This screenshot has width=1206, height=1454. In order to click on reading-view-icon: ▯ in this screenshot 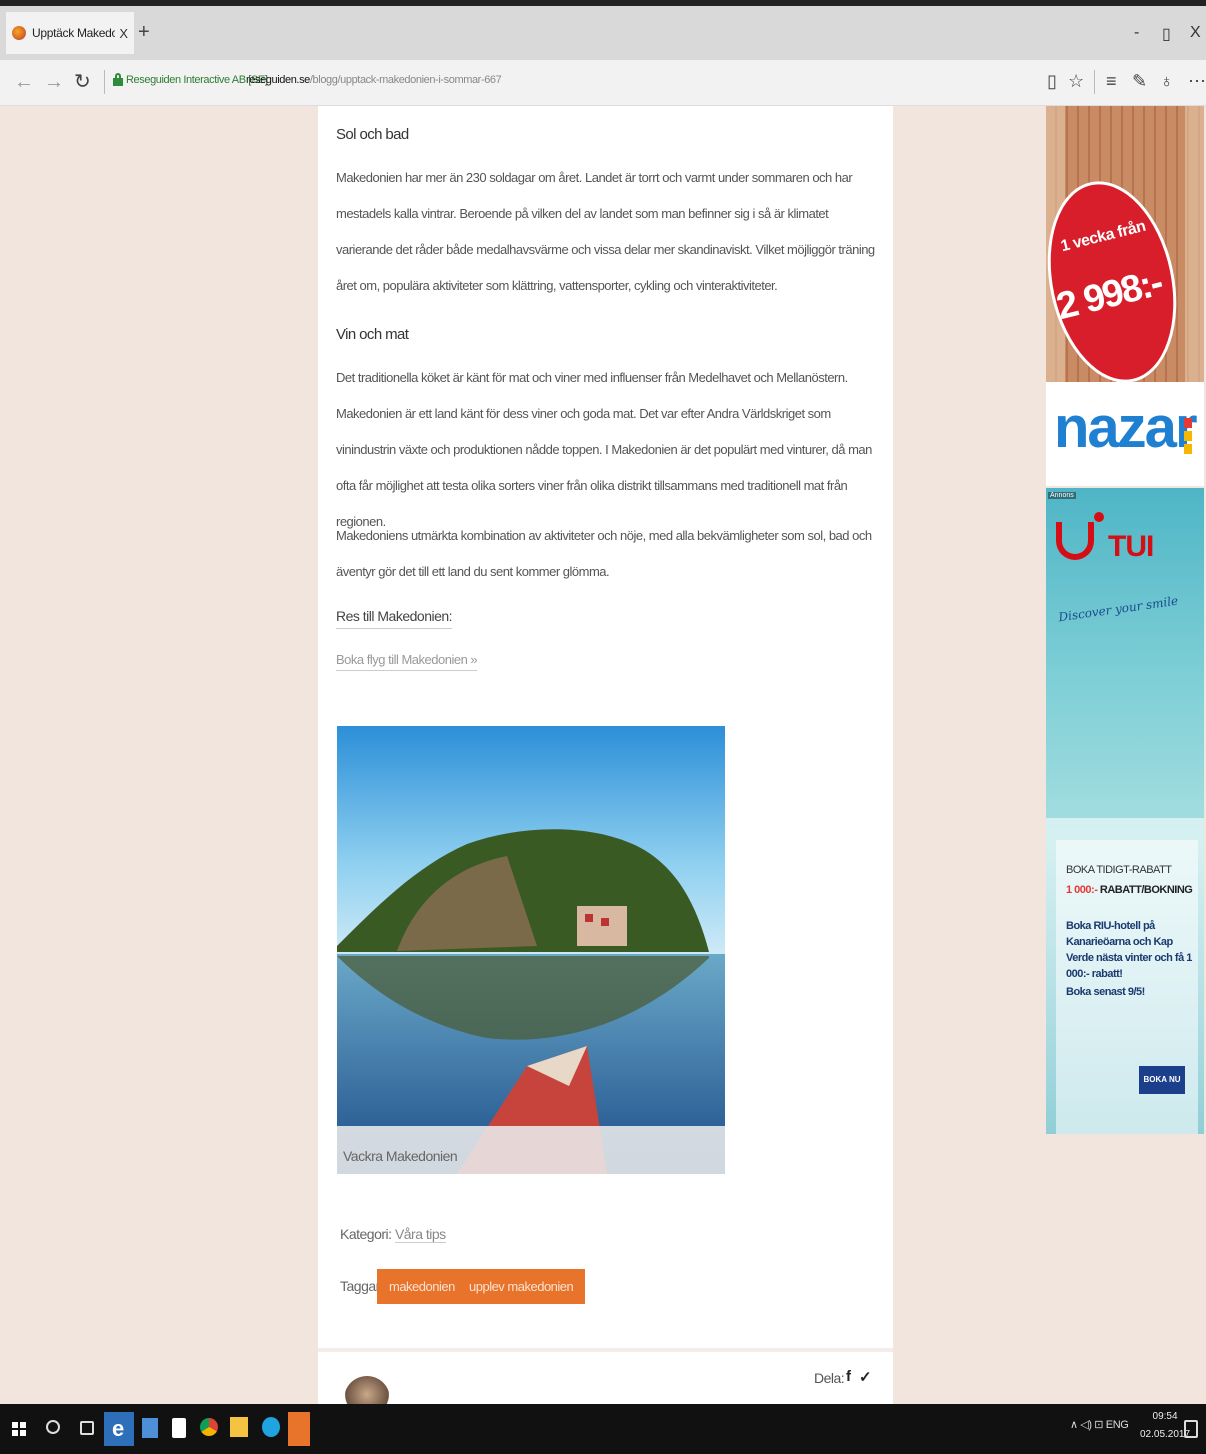, I will do `click(1052, 81)`.